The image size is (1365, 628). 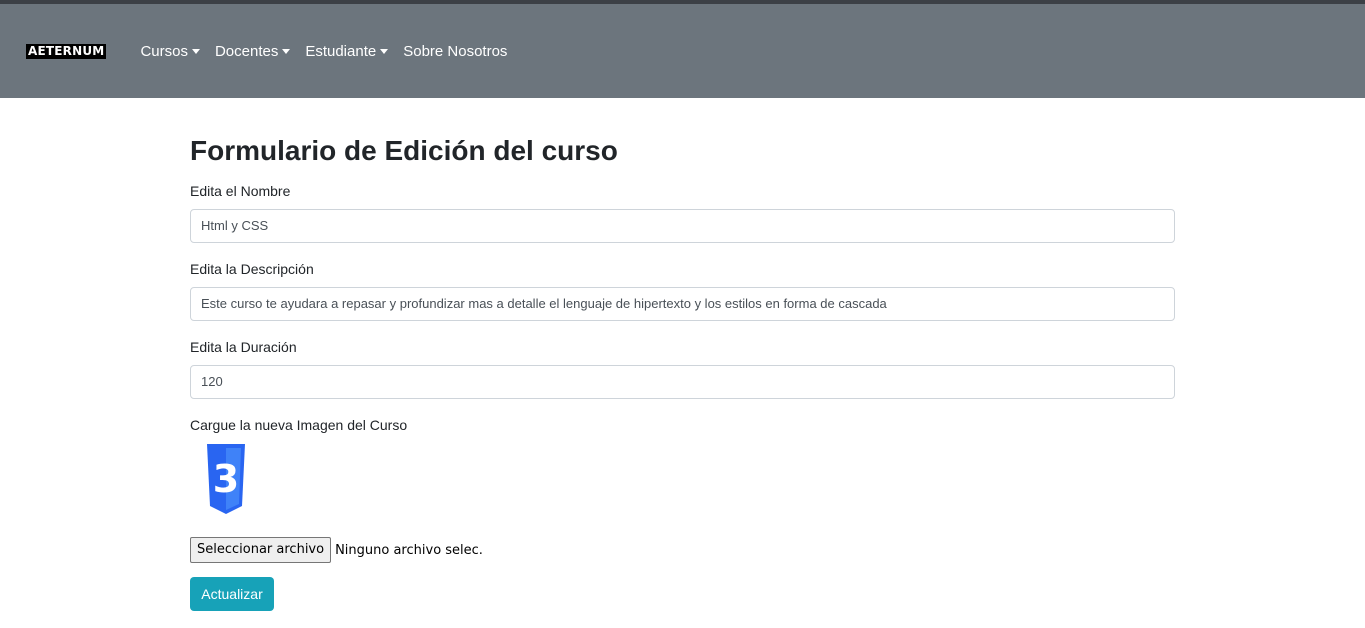 I want to click on file-status-text: Ninguno archivo selec., so click(x=409, y=550).